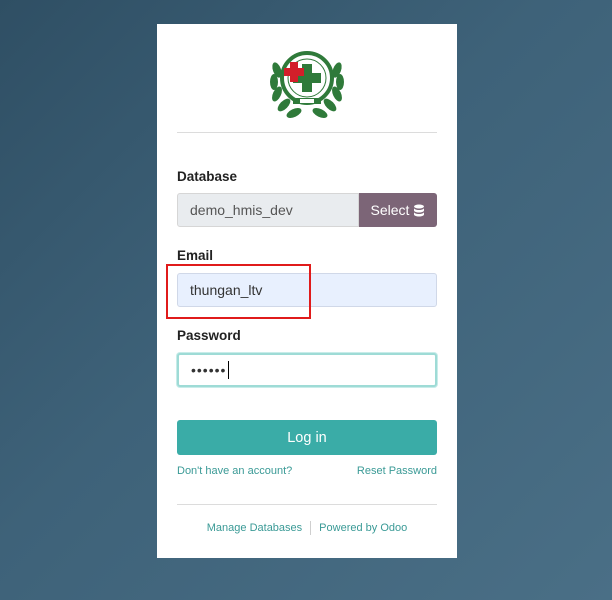 This screenshot has height=600, width=612. Describe the element at coordinates (209, 370) in the screenshot. I see `password-value: ••••••` at that location.